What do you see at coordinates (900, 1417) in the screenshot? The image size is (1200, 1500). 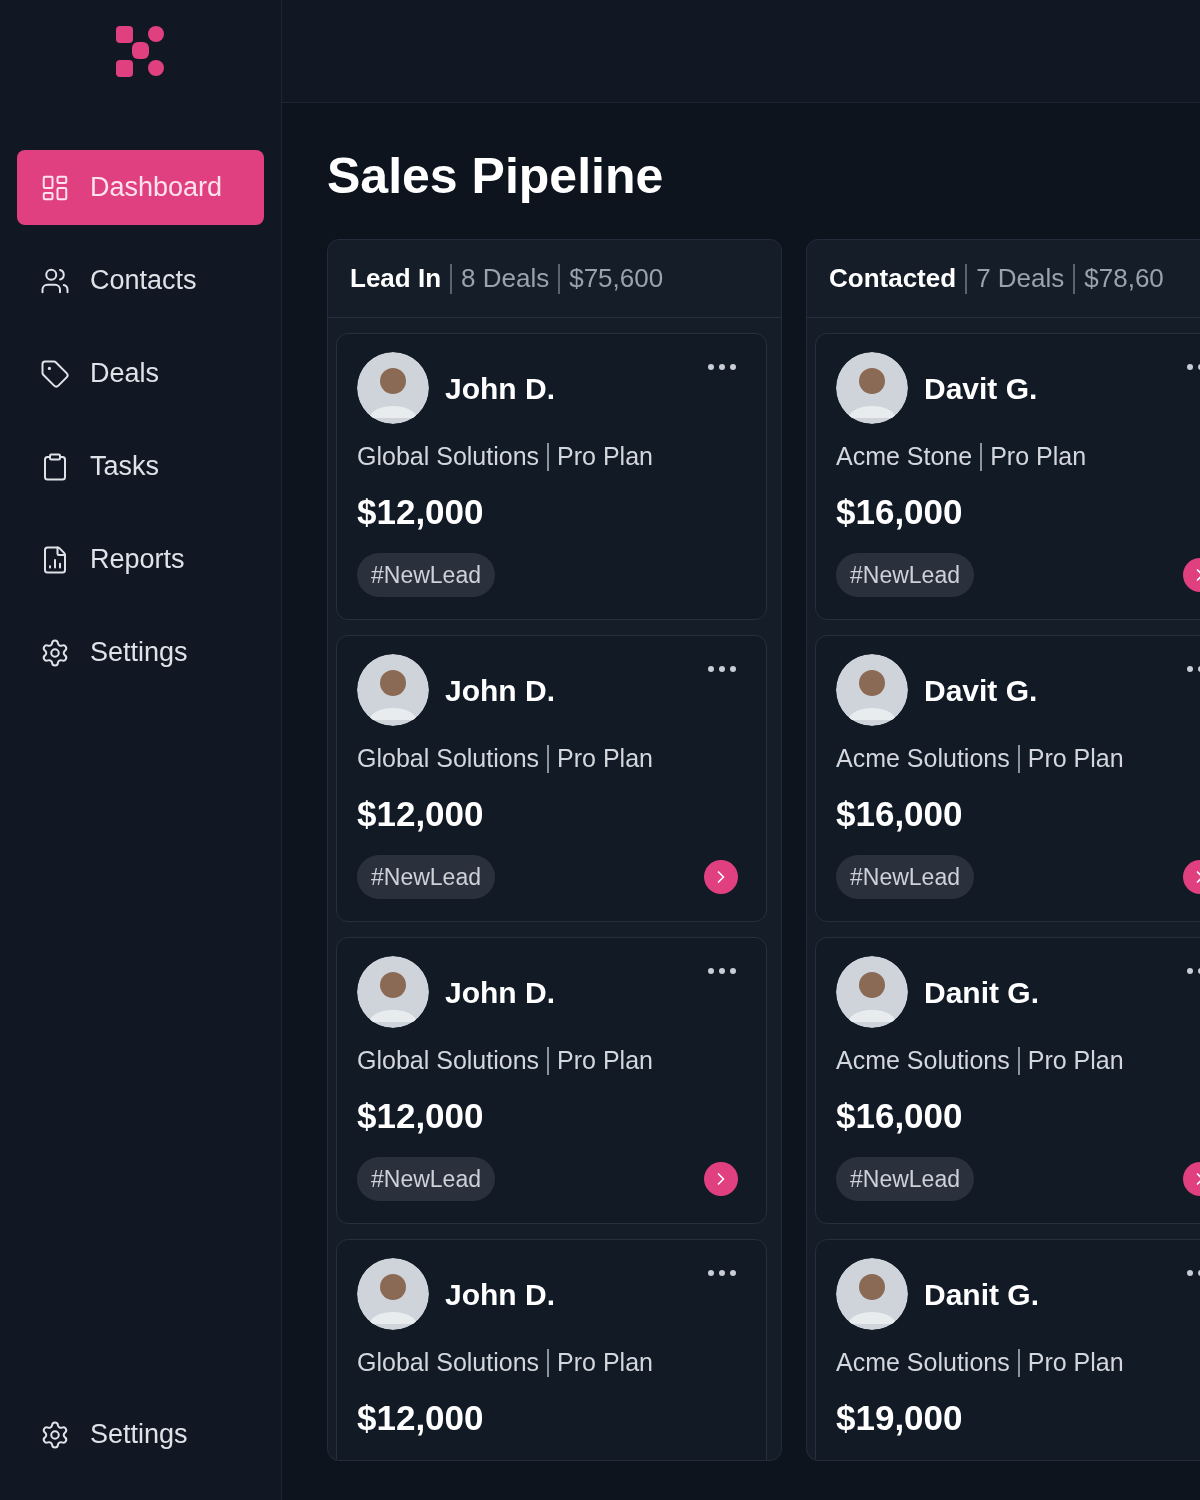 I see `deal-amount: $19,000` at bounding box center [900, 1417].